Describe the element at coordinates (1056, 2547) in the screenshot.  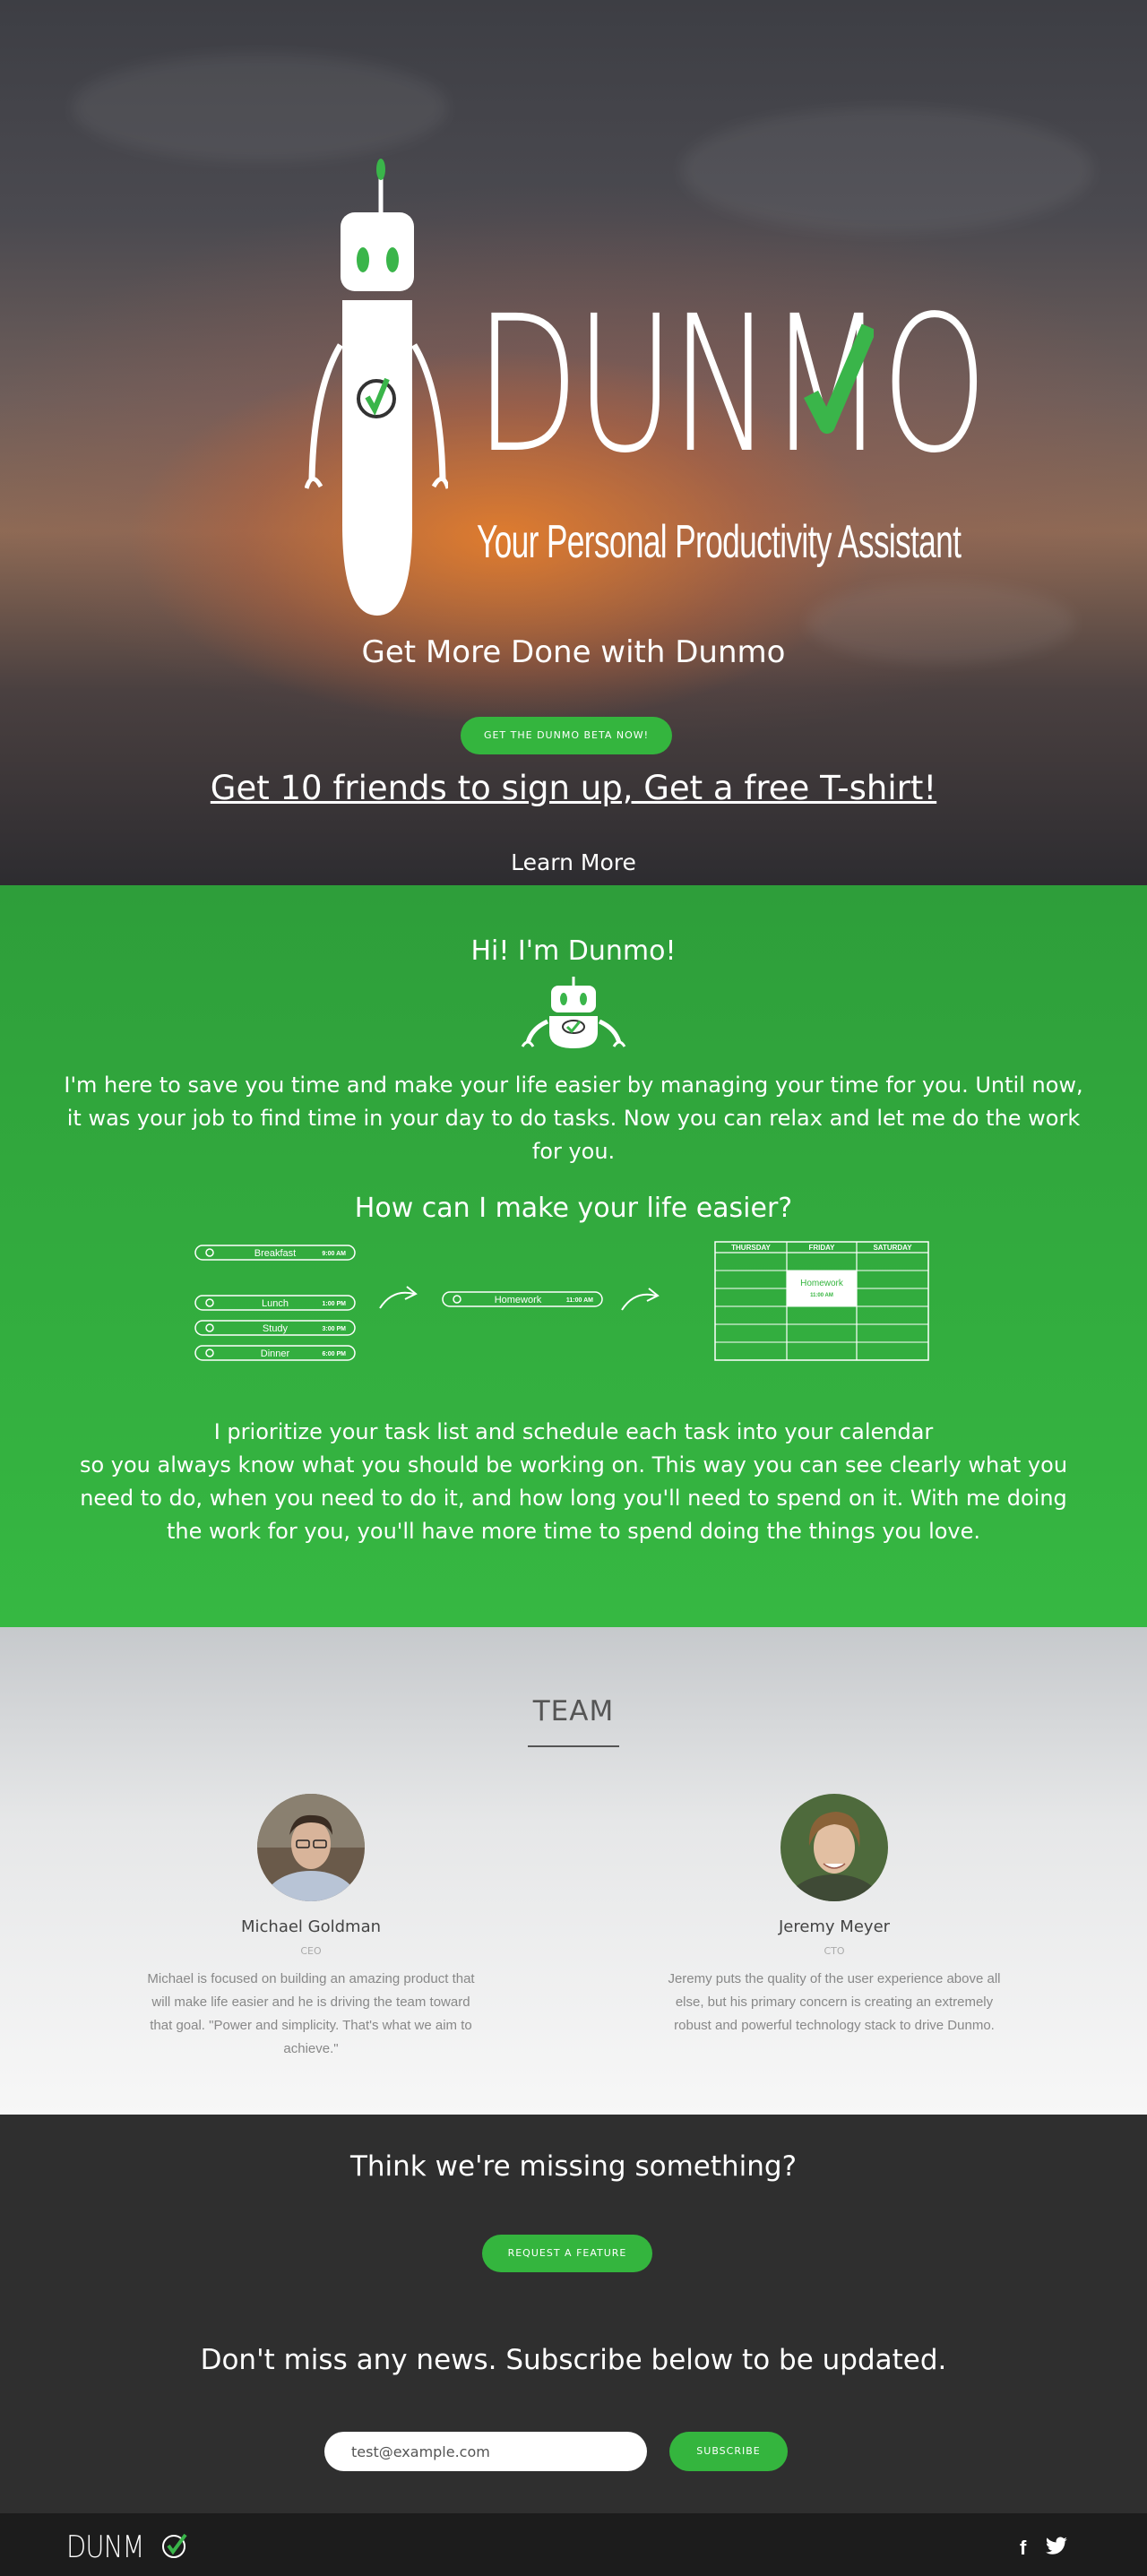
I see `twitter-icon` at that location.